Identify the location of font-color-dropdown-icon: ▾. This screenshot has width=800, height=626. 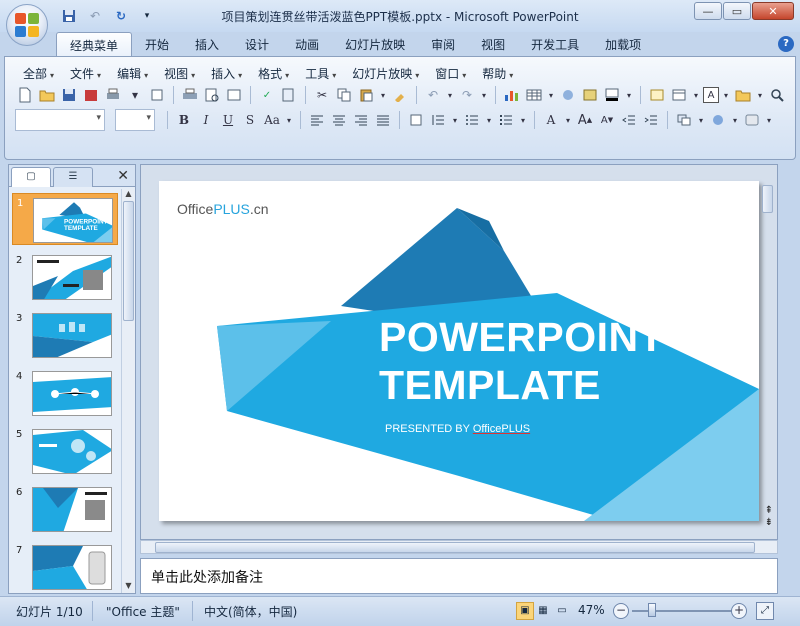
(568, 120).